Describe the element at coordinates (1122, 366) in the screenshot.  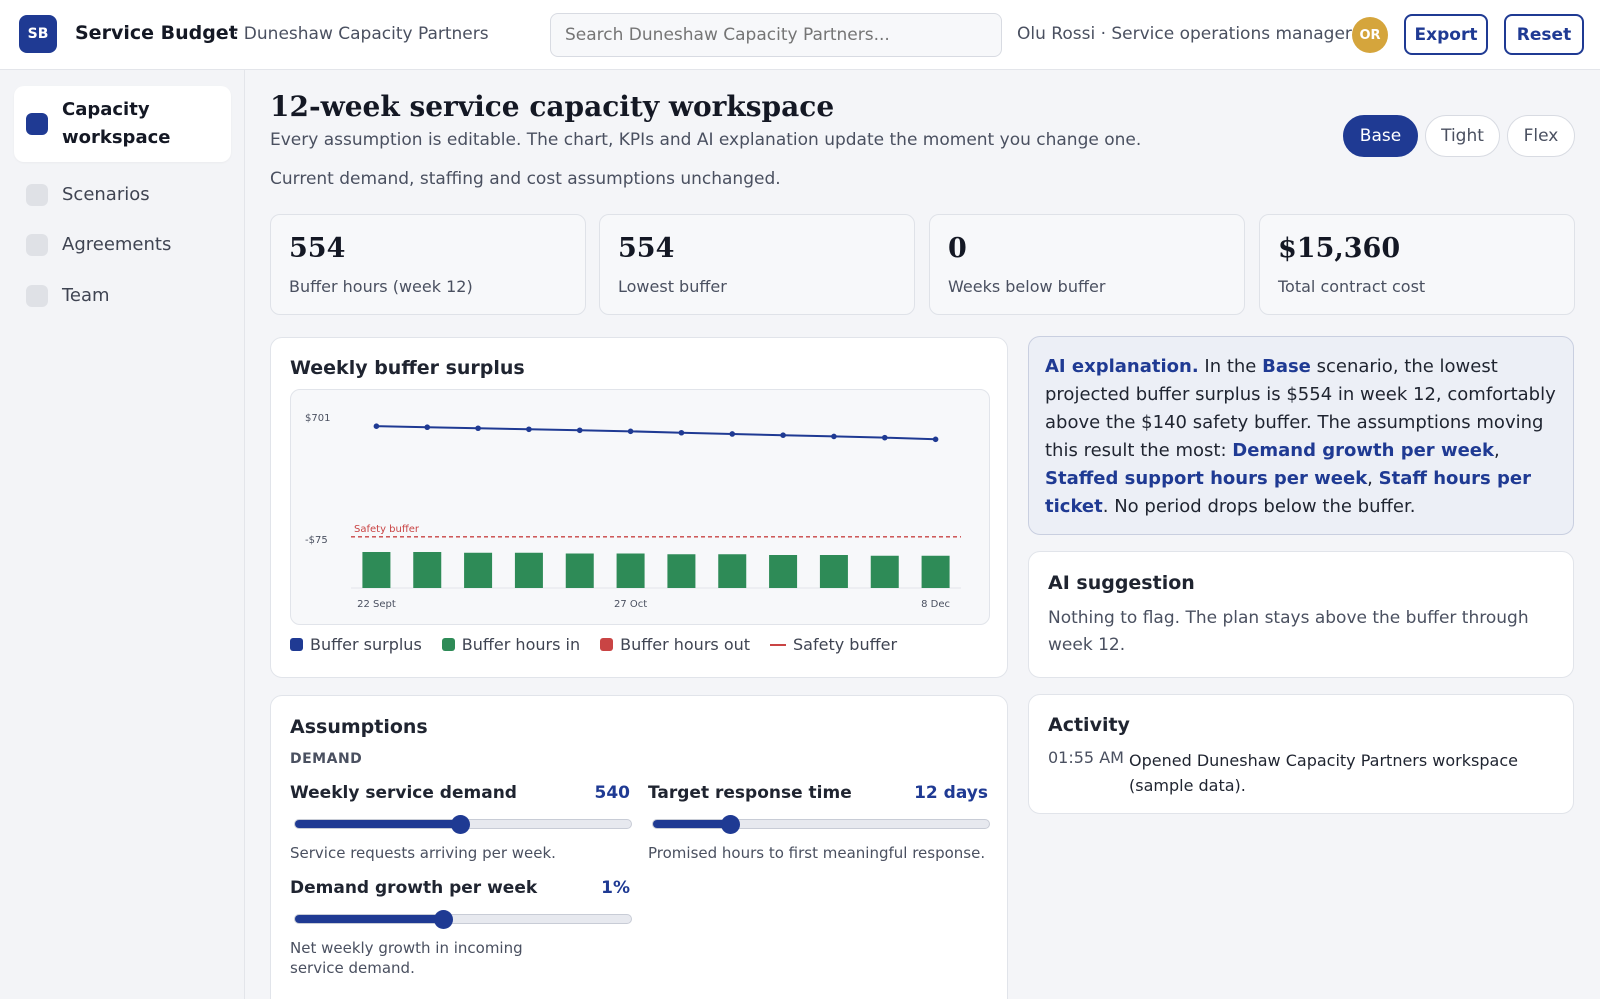
I see `ai-explanation-lead: AI explanation.` at that location.